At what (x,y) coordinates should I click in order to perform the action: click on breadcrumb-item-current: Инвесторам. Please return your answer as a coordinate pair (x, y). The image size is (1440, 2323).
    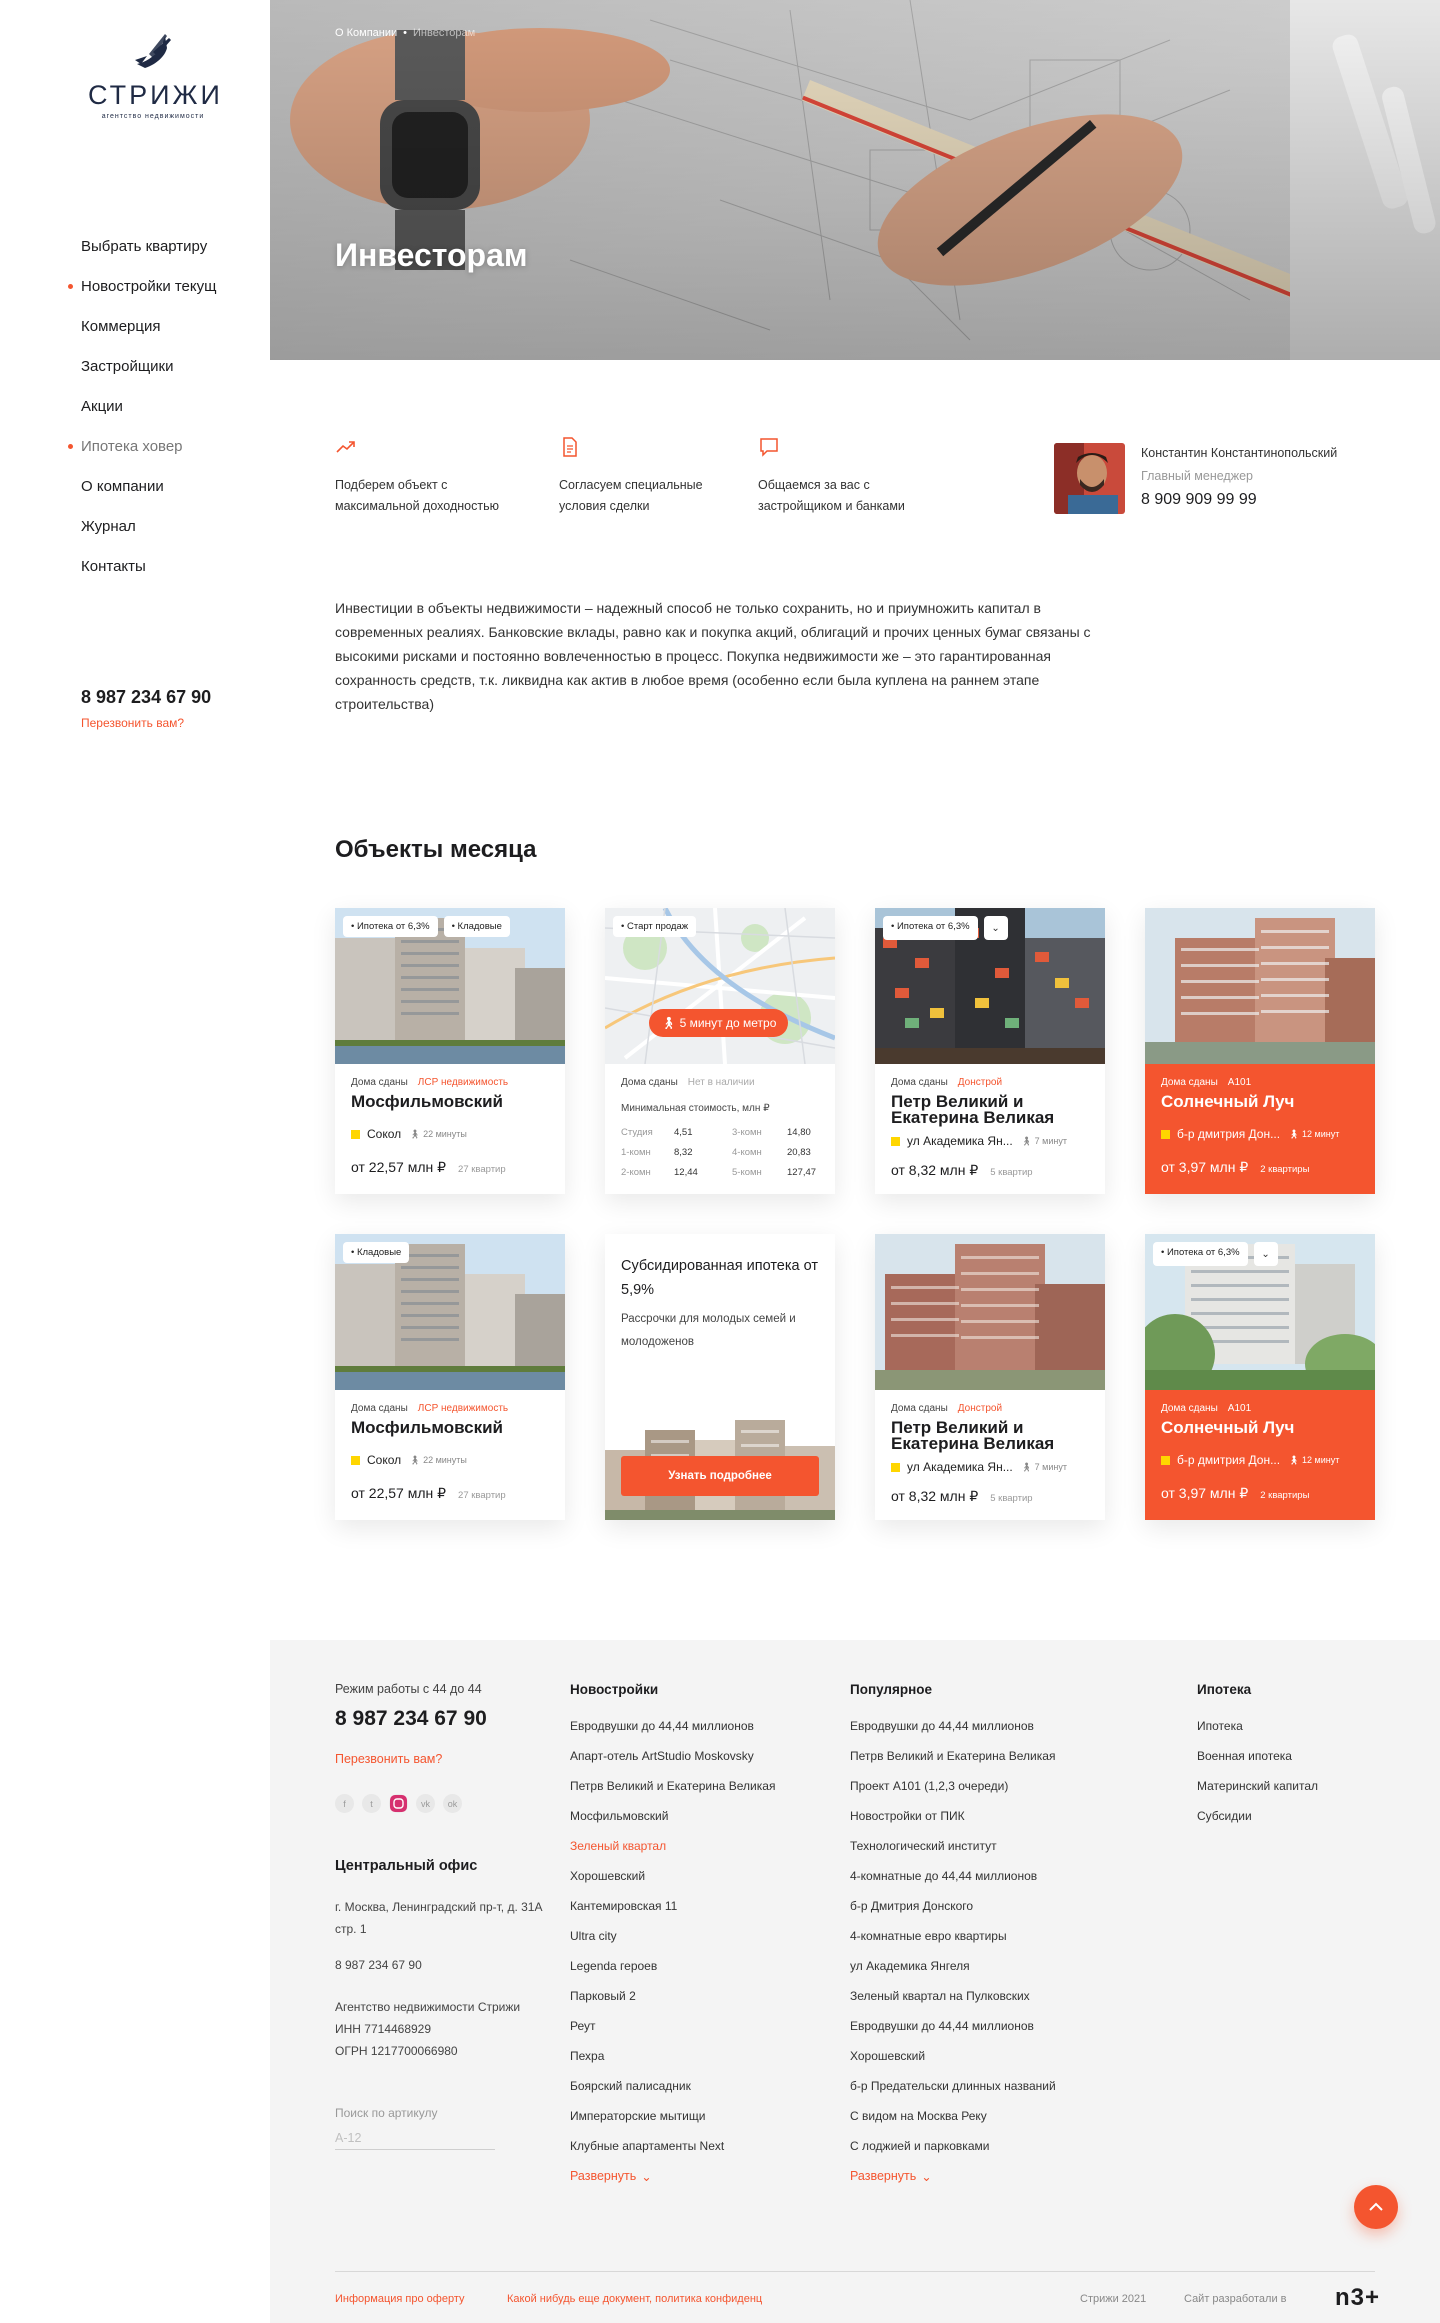
    Looking at the image, I should click on (444, 33).